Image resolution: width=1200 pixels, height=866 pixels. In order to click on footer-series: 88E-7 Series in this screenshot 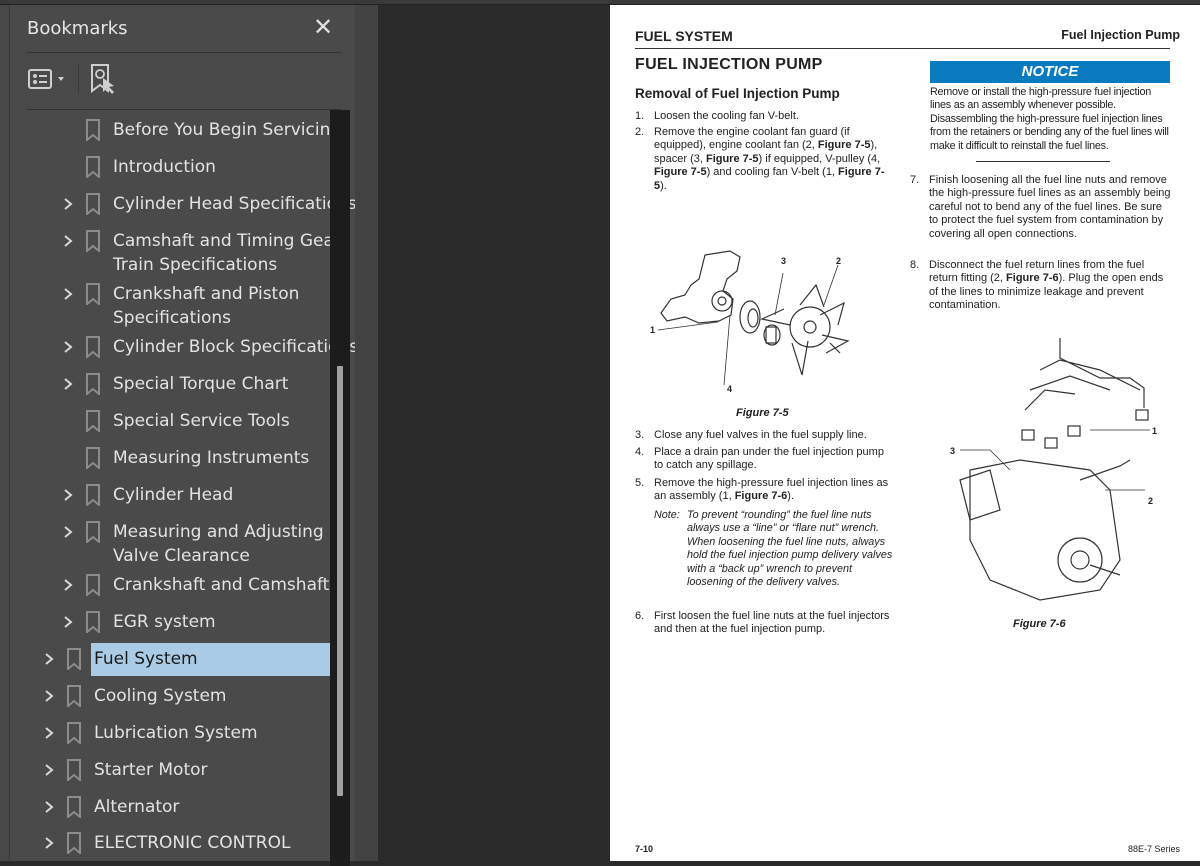, I will do `click(1153, 849)`.